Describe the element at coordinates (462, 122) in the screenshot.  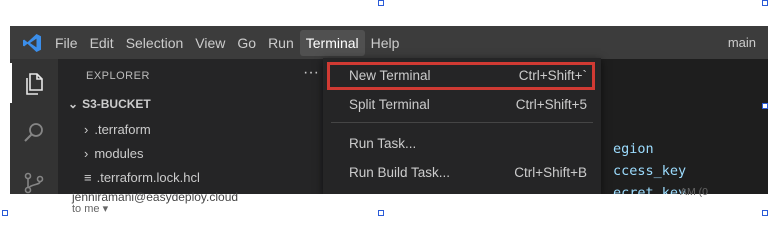
I see `menu-separator` at that location.